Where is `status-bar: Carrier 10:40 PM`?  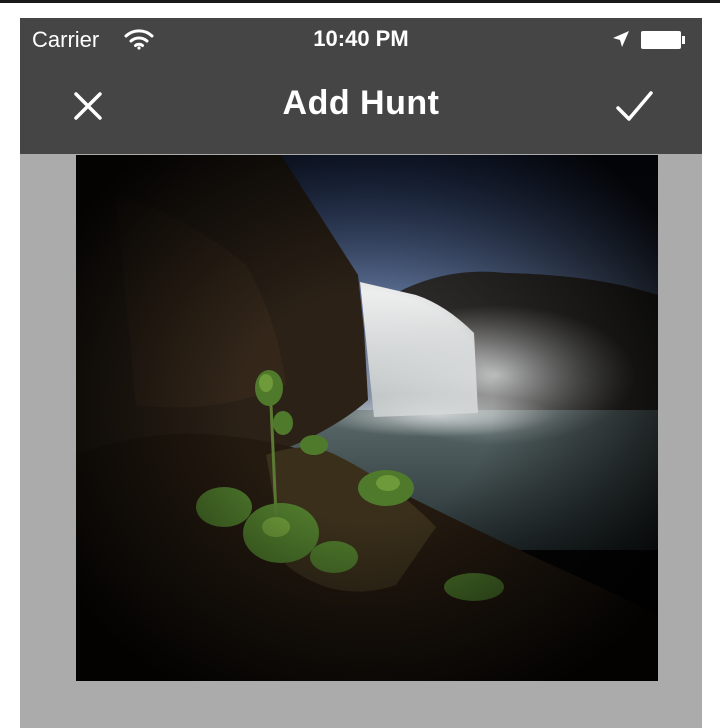
status-bar: Carrier 10:40 PM is located at coordinates (361, 40).